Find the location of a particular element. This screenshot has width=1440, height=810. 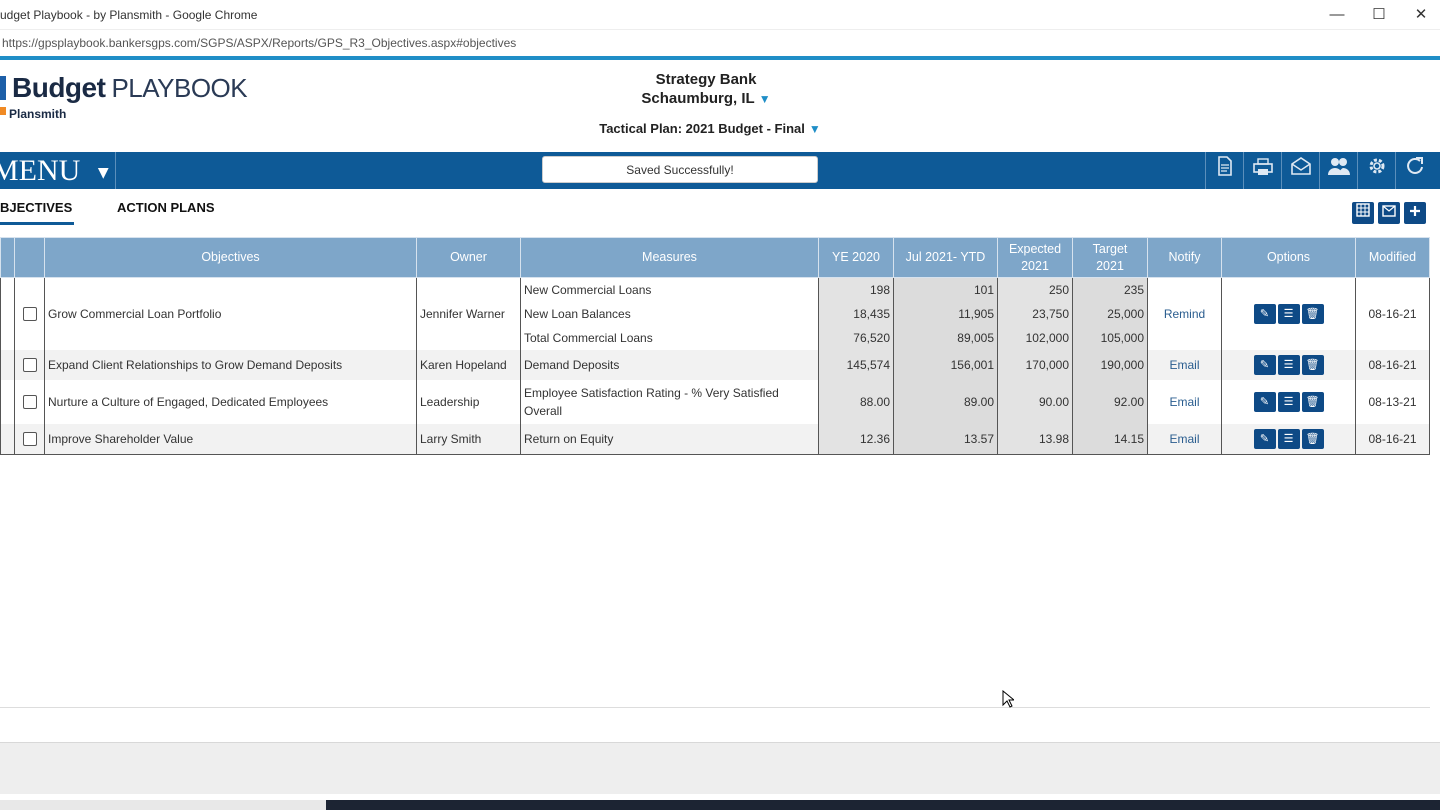

header-owner: Owner is located at coordinates (468, 257).